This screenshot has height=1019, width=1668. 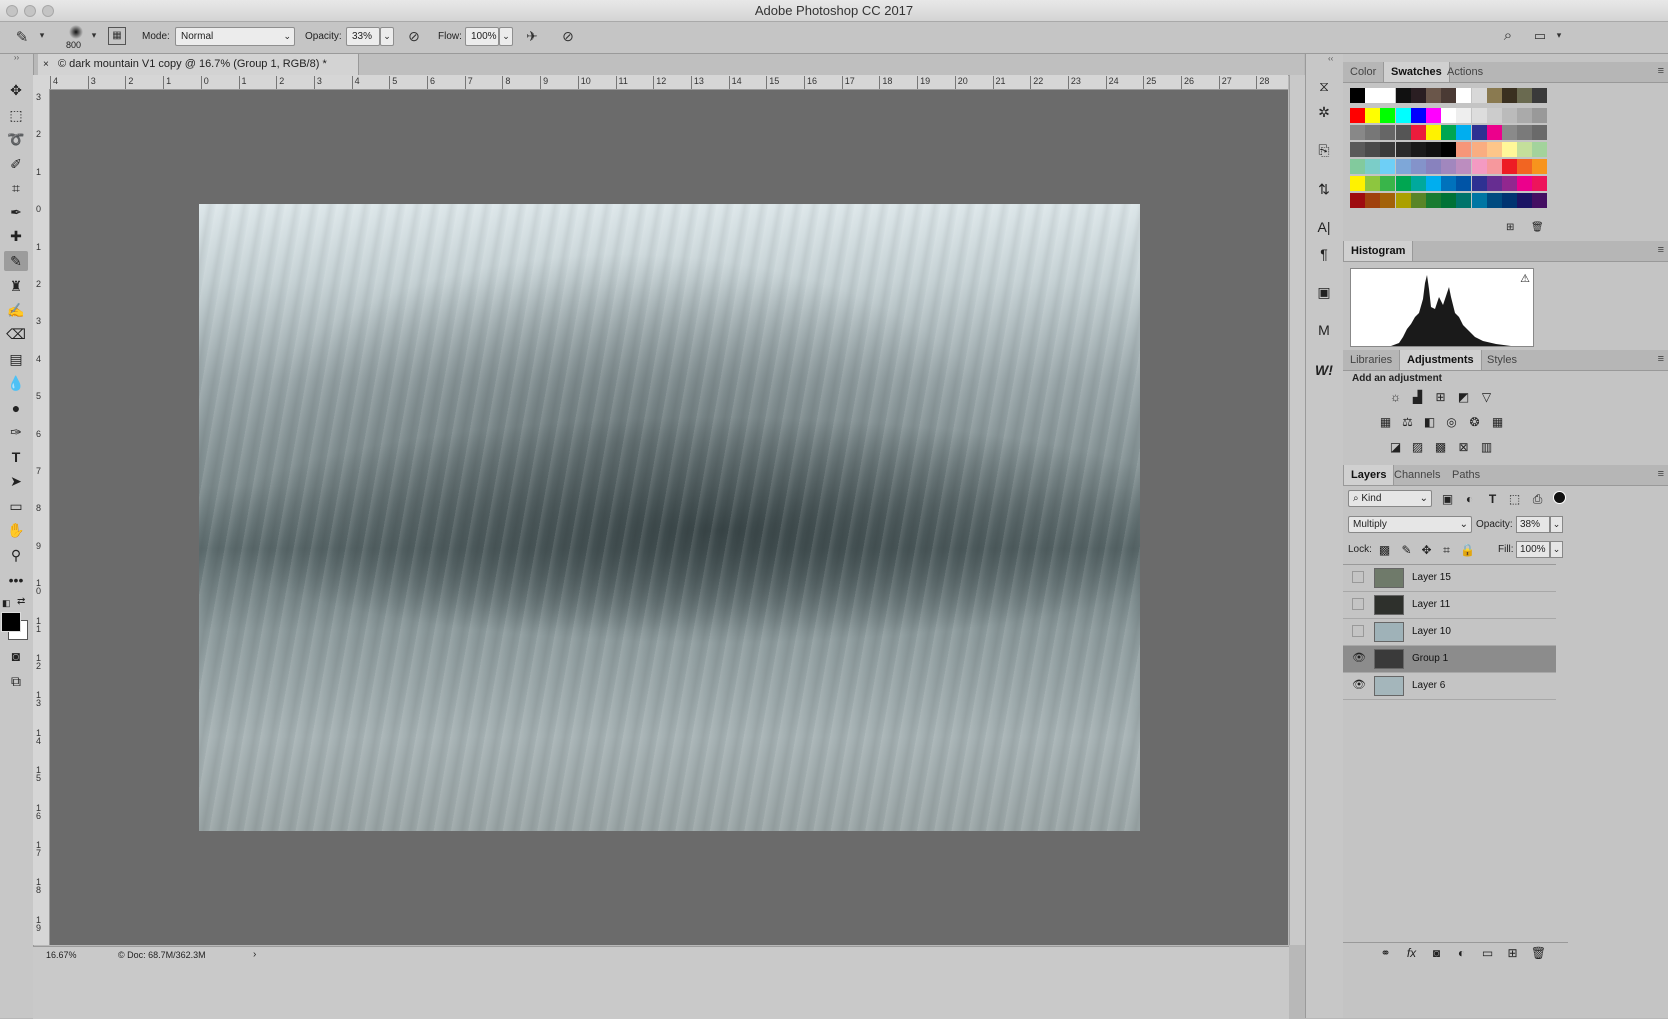 What do you see at coordinates (16, 481) in the screenshot?
I see `path-selection-tool-icon: ➤` at bounding box center [16, 481].